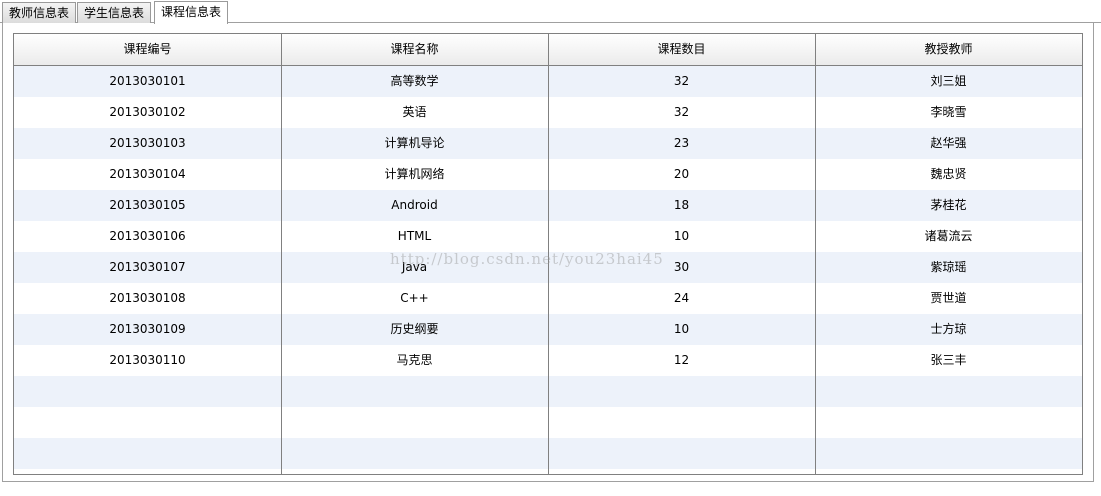 The width and height of the screenshot is (1101, 496). What do you see at coordinates (147, 81) in the screenshot?
I see `cell-course-id: 2013030101` at bounding box center [147, 81].